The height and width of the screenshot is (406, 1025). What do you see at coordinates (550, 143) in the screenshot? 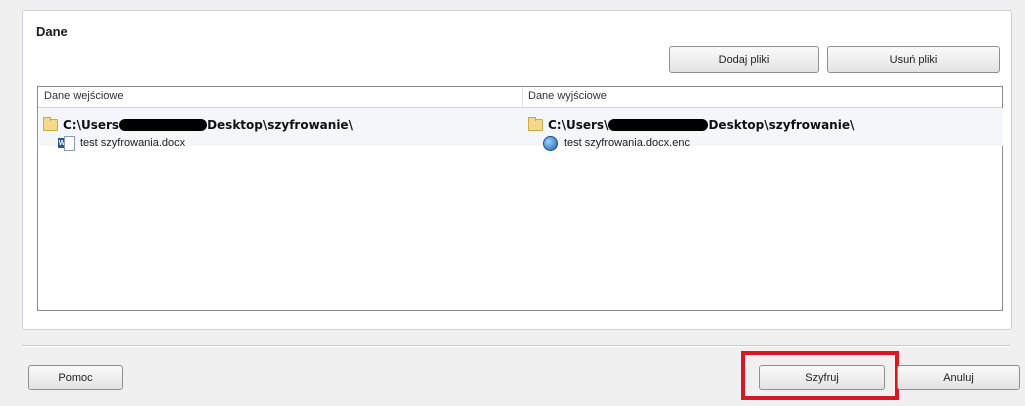
I see `encrypted-file-icon` at bounding box center [550, 143].